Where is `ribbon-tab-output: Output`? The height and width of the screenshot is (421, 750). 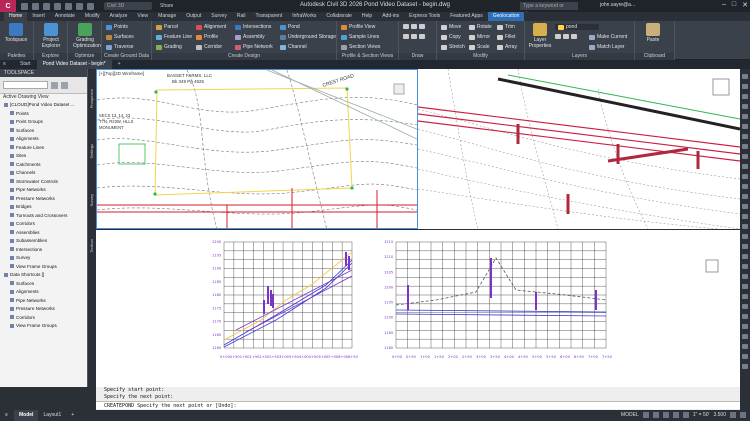 ribbon-tab-output: Output is located at coordinates (193, 16).